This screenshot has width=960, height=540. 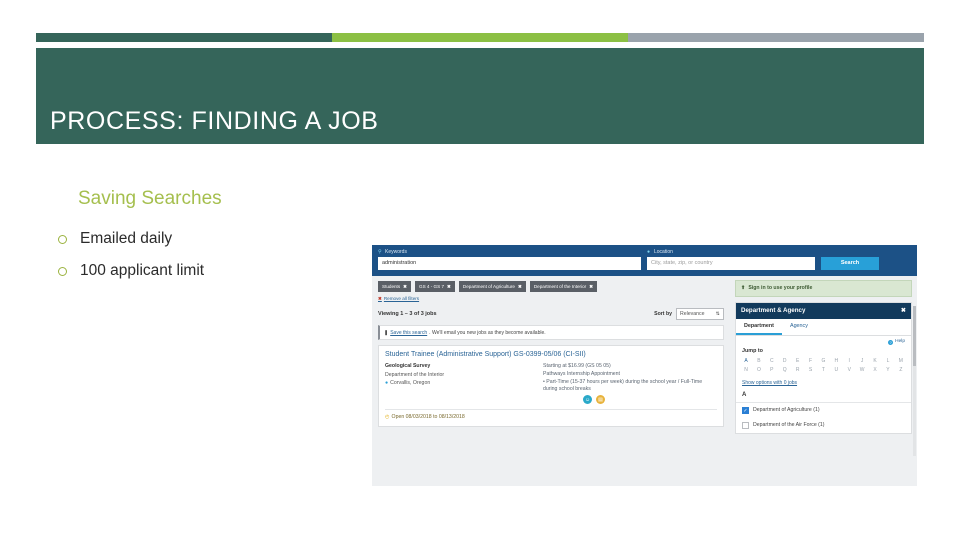 What do you see at coordinates (509, 264) in the screenshot?
I see `search-input: administration` at bounding box center [509, 264].